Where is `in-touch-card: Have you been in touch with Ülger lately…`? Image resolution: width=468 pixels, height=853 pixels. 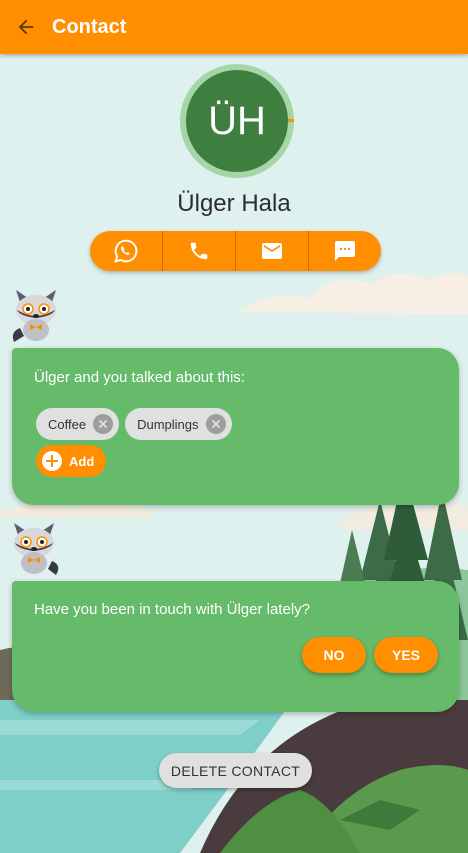 in-touch-card: Have you been in touch with Ülger lately… is located at coordinates (235, 646).